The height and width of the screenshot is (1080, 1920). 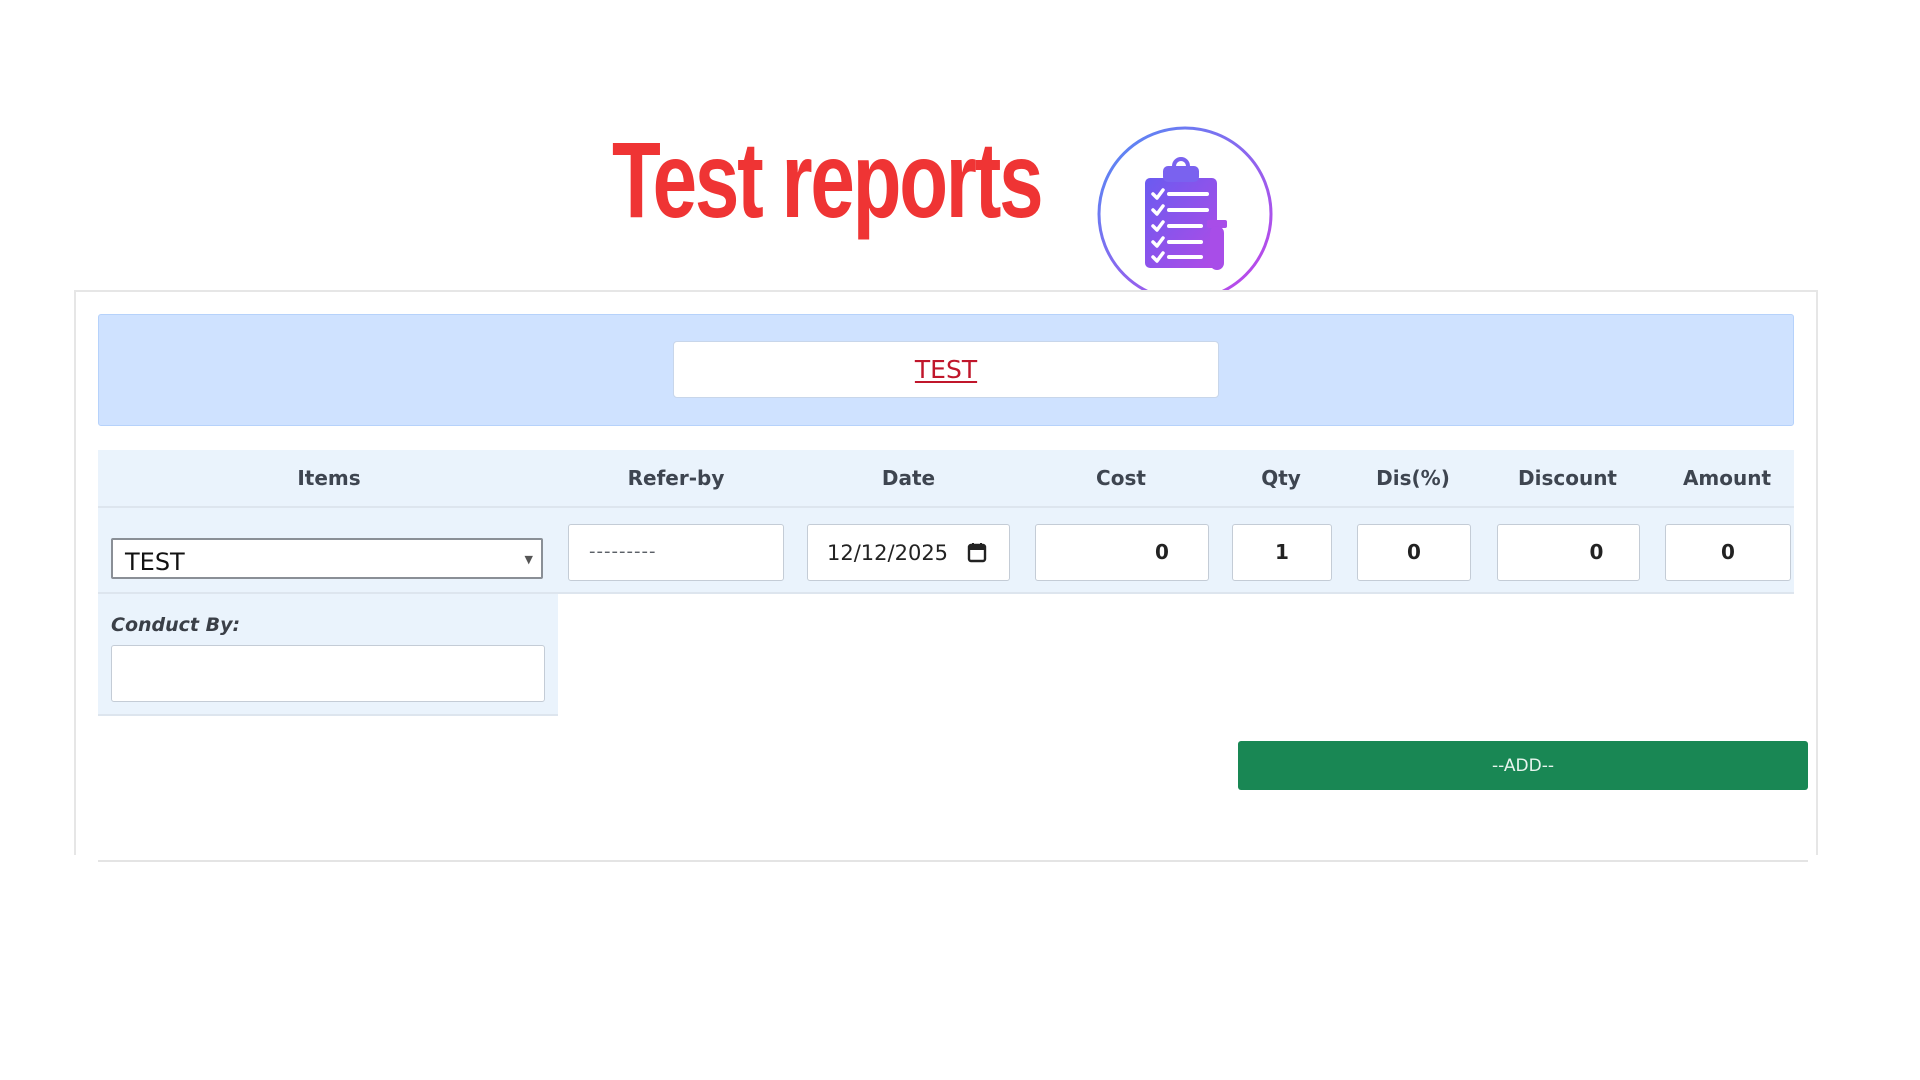 I want to click on chevron-down-icon: ▼, so click(x=528, y=559).